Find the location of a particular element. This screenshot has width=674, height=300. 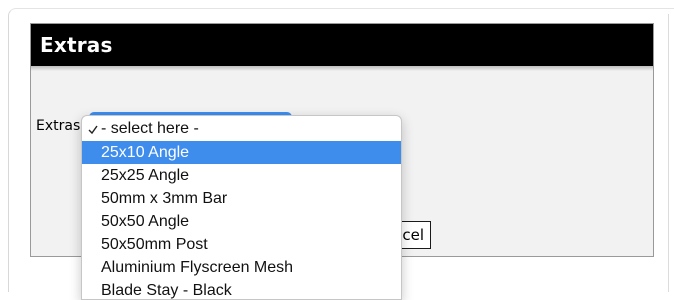

dropdown-option-label: - select here - is located at coordinates (150, 128).